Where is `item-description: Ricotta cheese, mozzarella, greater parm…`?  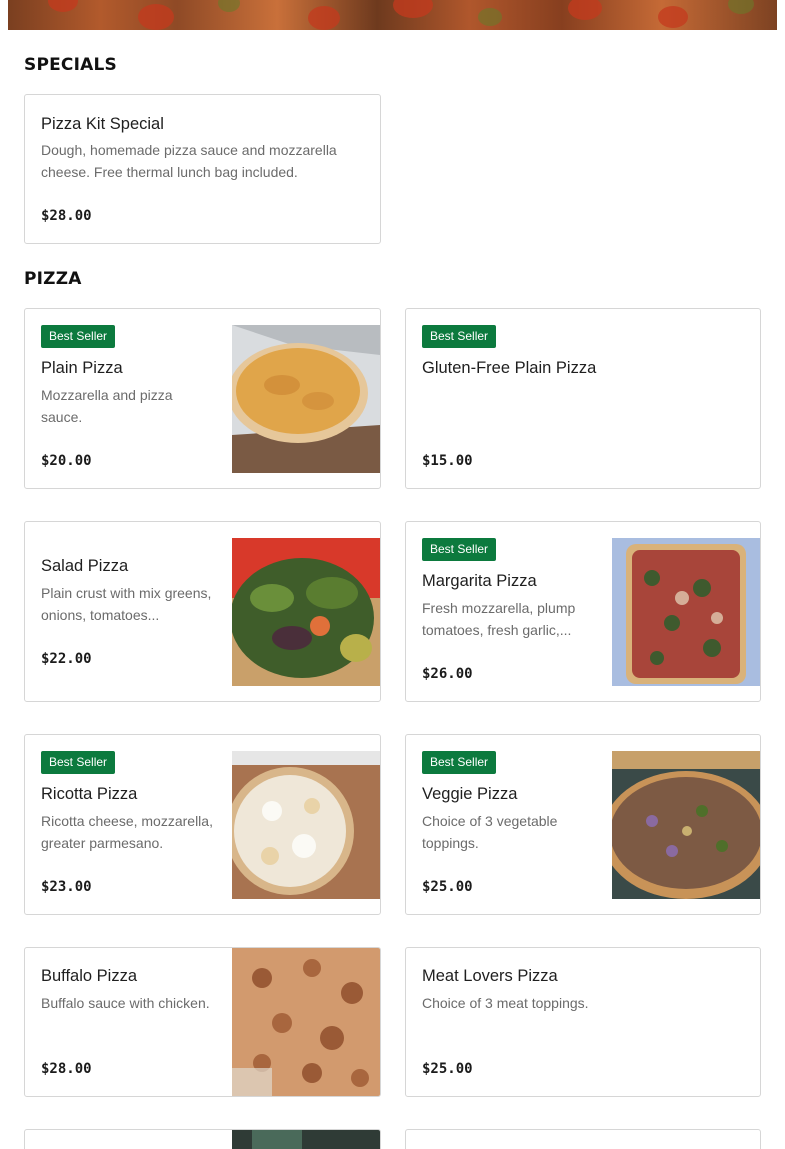
item-description: Ricotta cheese, mozzarella, greater parm… is located at coordinates (127, 832).